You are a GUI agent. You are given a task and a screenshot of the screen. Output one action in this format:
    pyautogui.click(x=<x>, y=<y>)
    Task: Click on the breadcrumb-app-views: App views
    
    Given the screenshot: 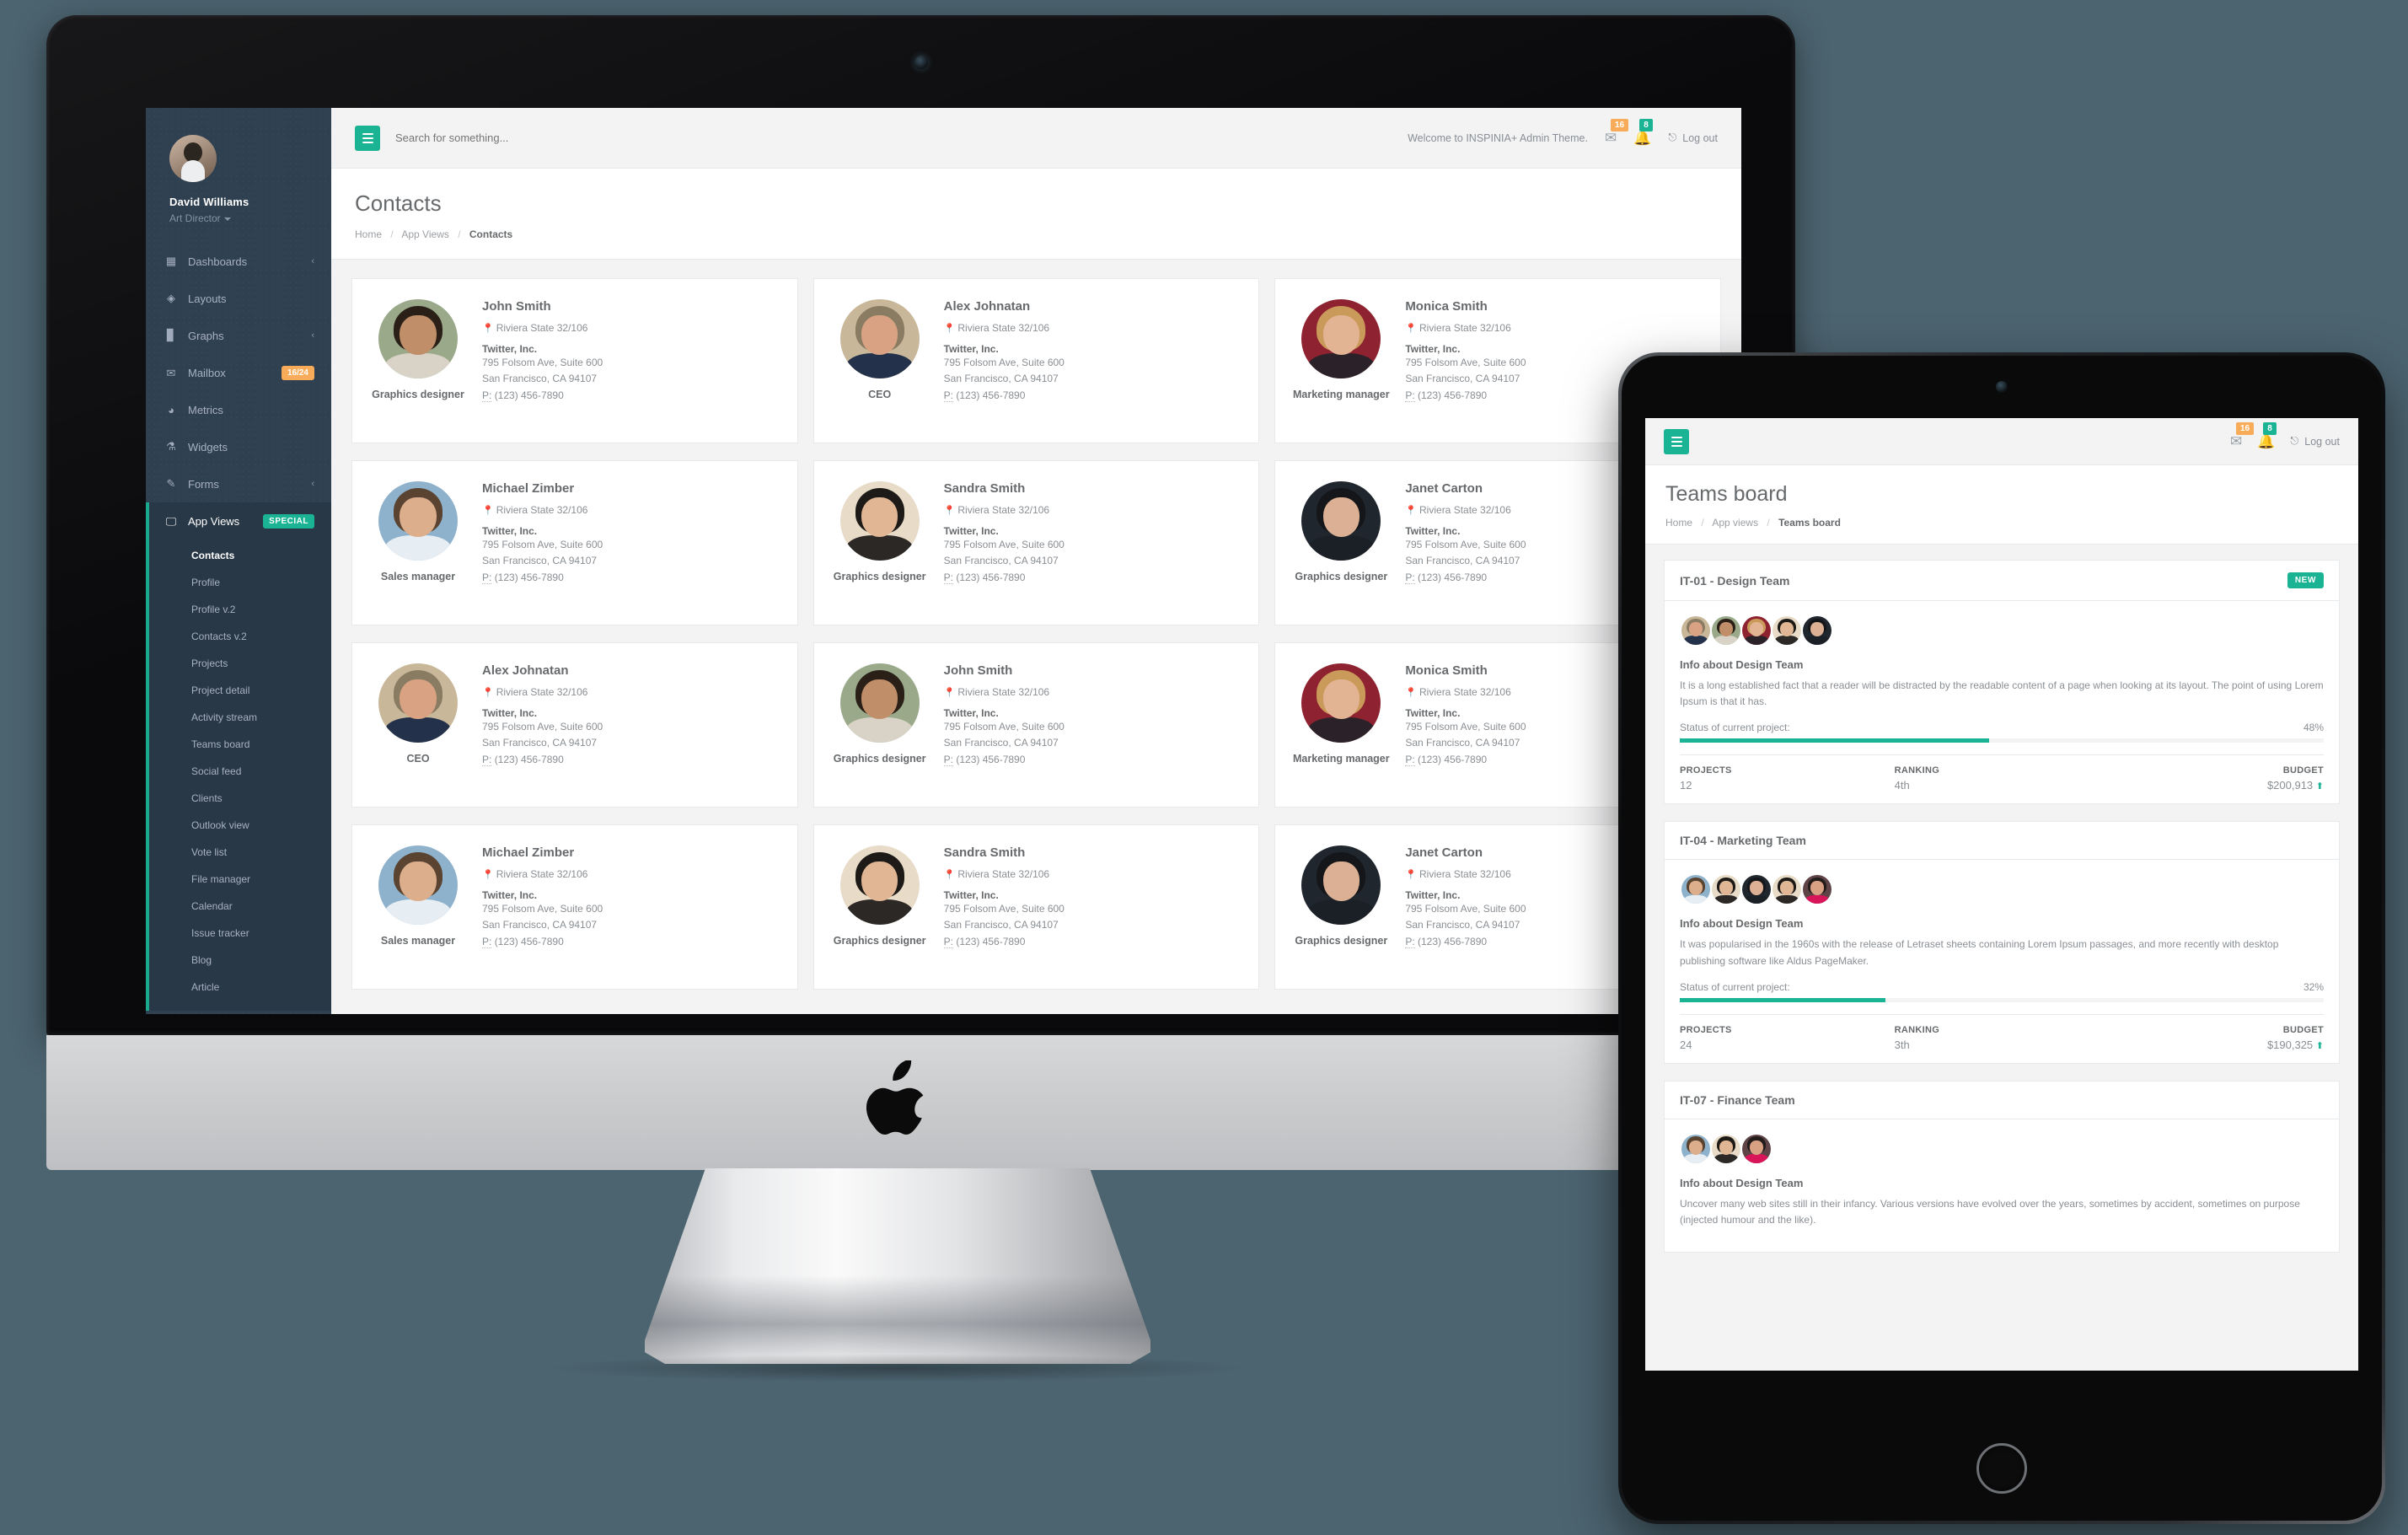 What is the action you would take?
    pyautogui.click(x=1735, y=523)
    